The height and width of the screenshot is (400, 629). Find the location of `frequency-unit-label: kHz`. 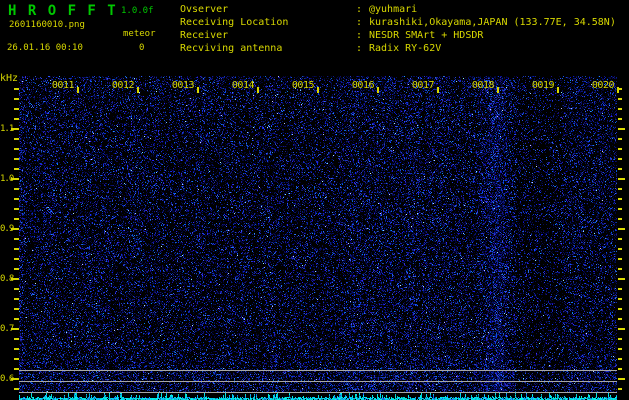

frequency-unit-label: kHz is located at coordinates (9, 78).